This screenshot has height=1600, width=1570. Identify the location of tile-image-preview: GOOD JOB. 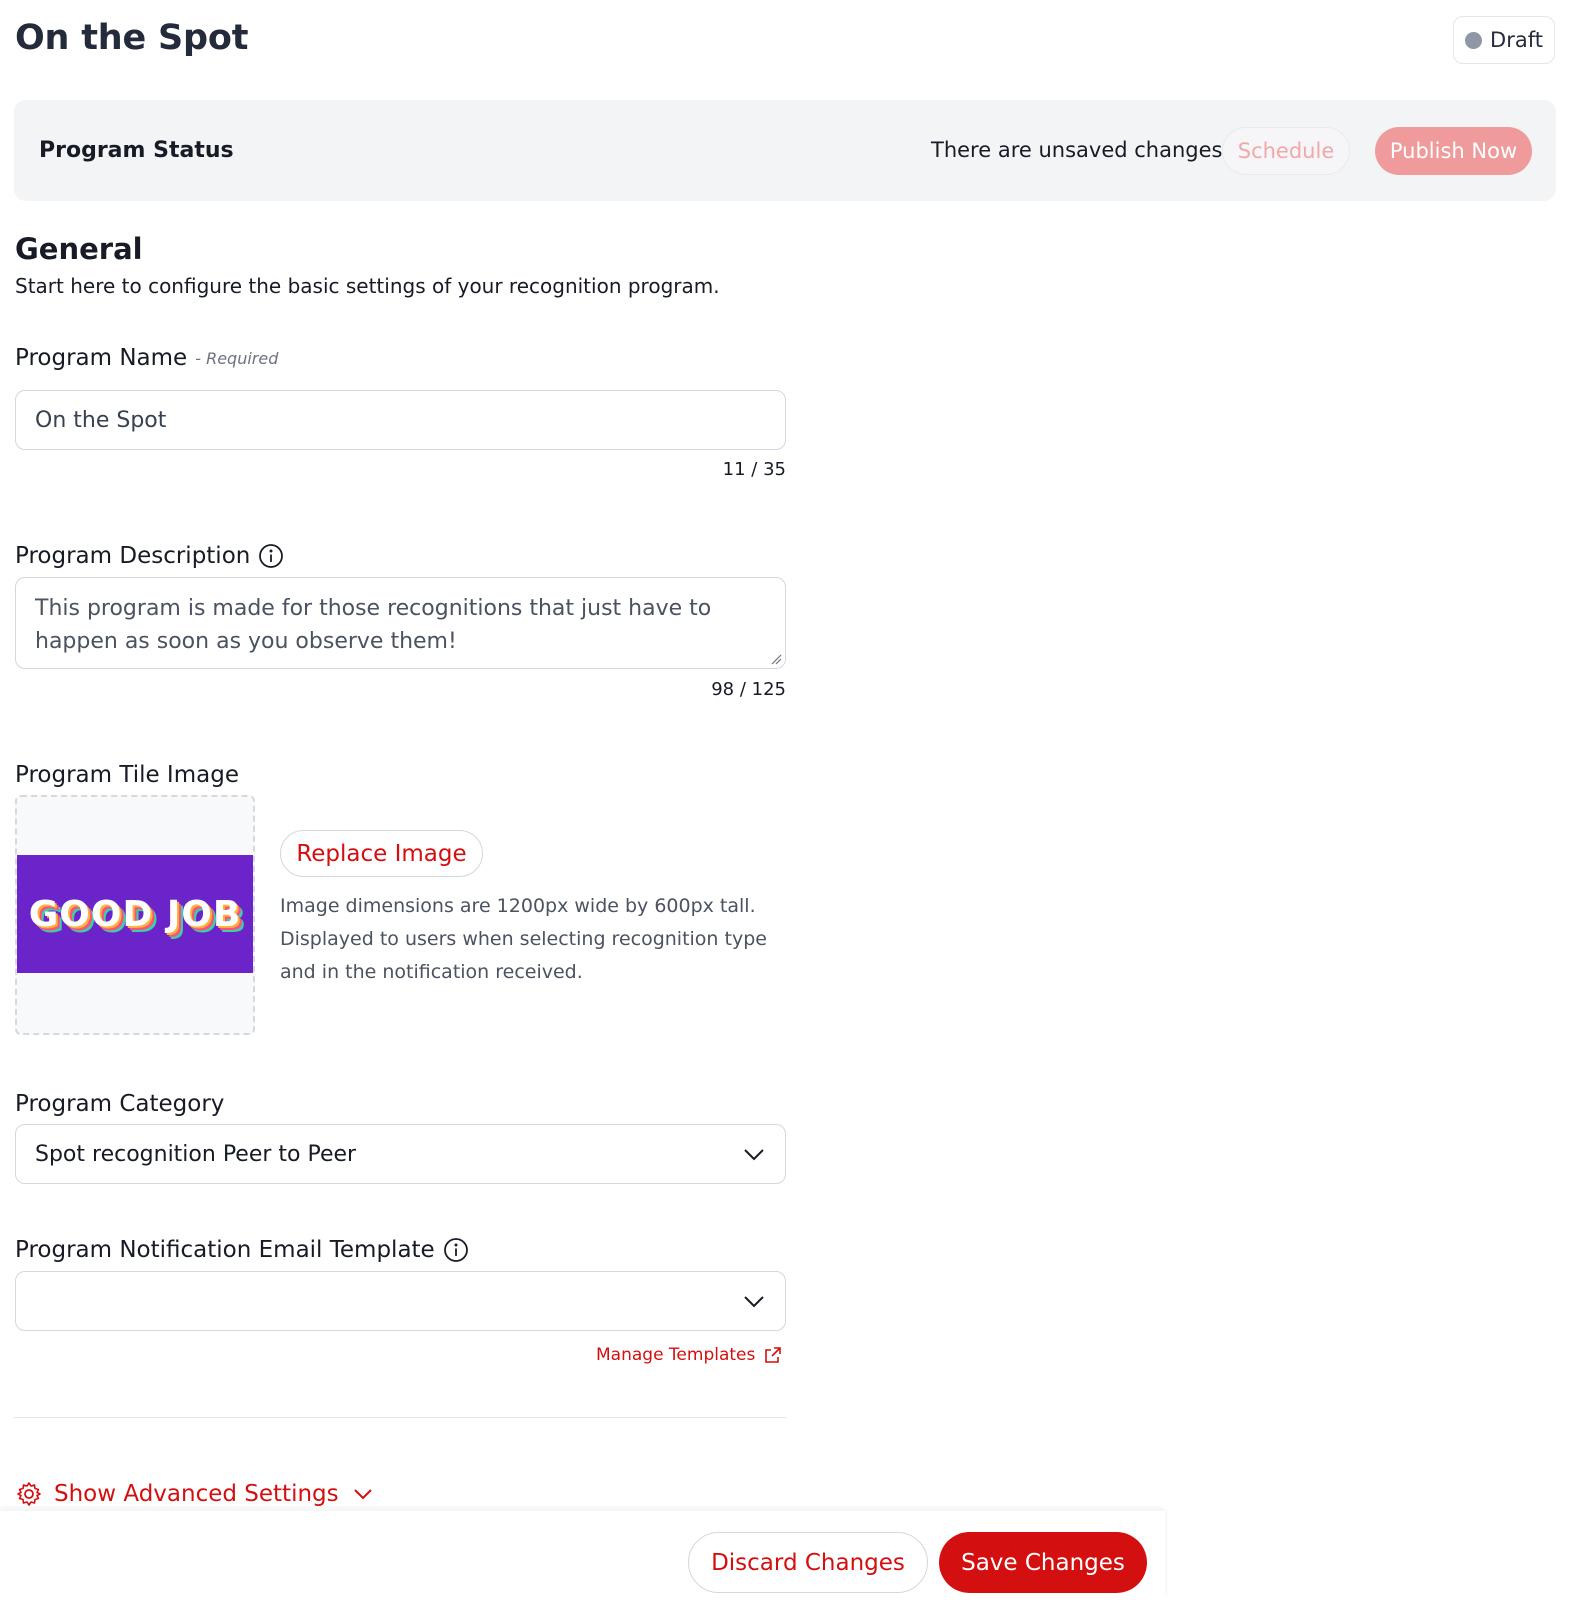
(135, 914).